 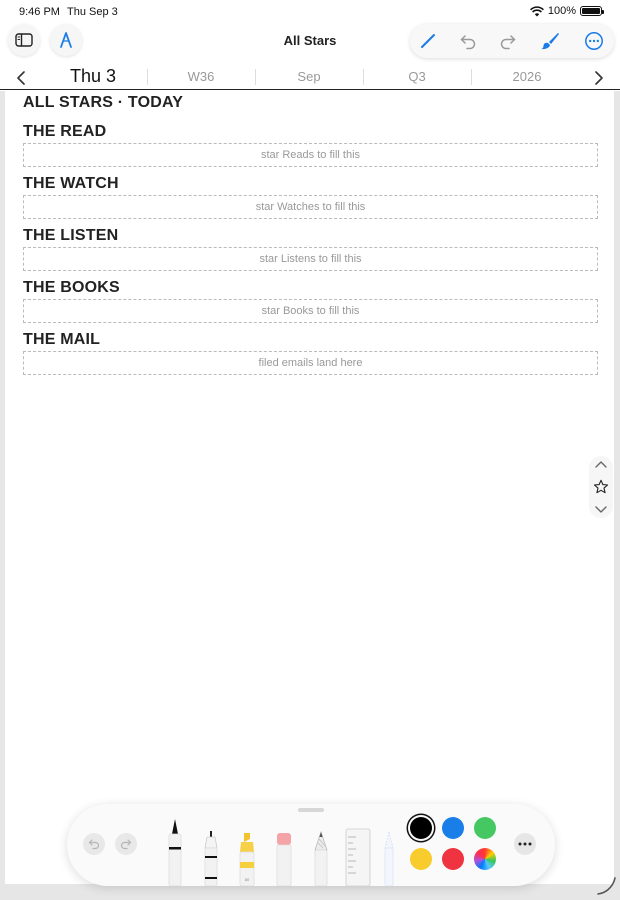 I want to click on section-title-listen: THE LISTEN, so click(x=71, y=235).